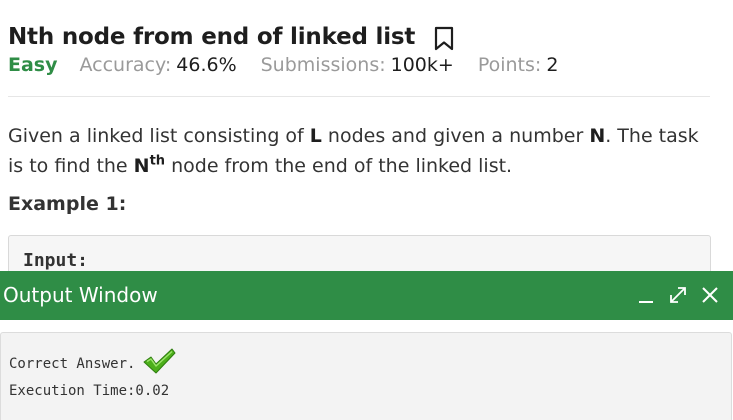  Describe the element at coordinates (80, 295) in the screenshot. I see `output-window-title: Output Window` at that location.